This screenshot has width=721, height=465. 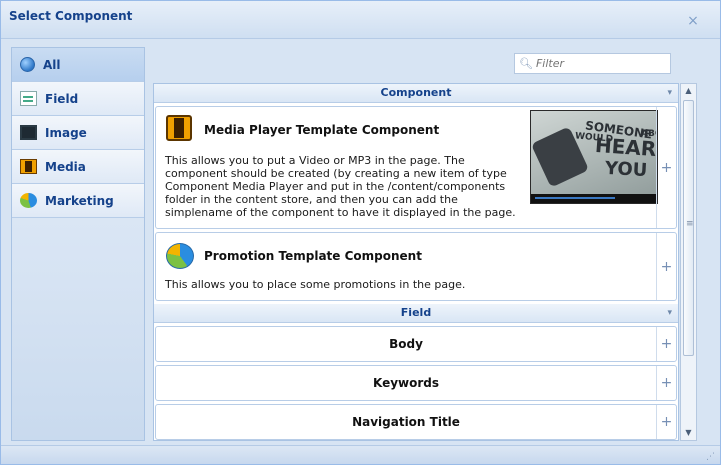 What do you see at coordinates (406, 383) in the screenshot?
I see `field-title: Keywords` at bounding box center [406, 383].